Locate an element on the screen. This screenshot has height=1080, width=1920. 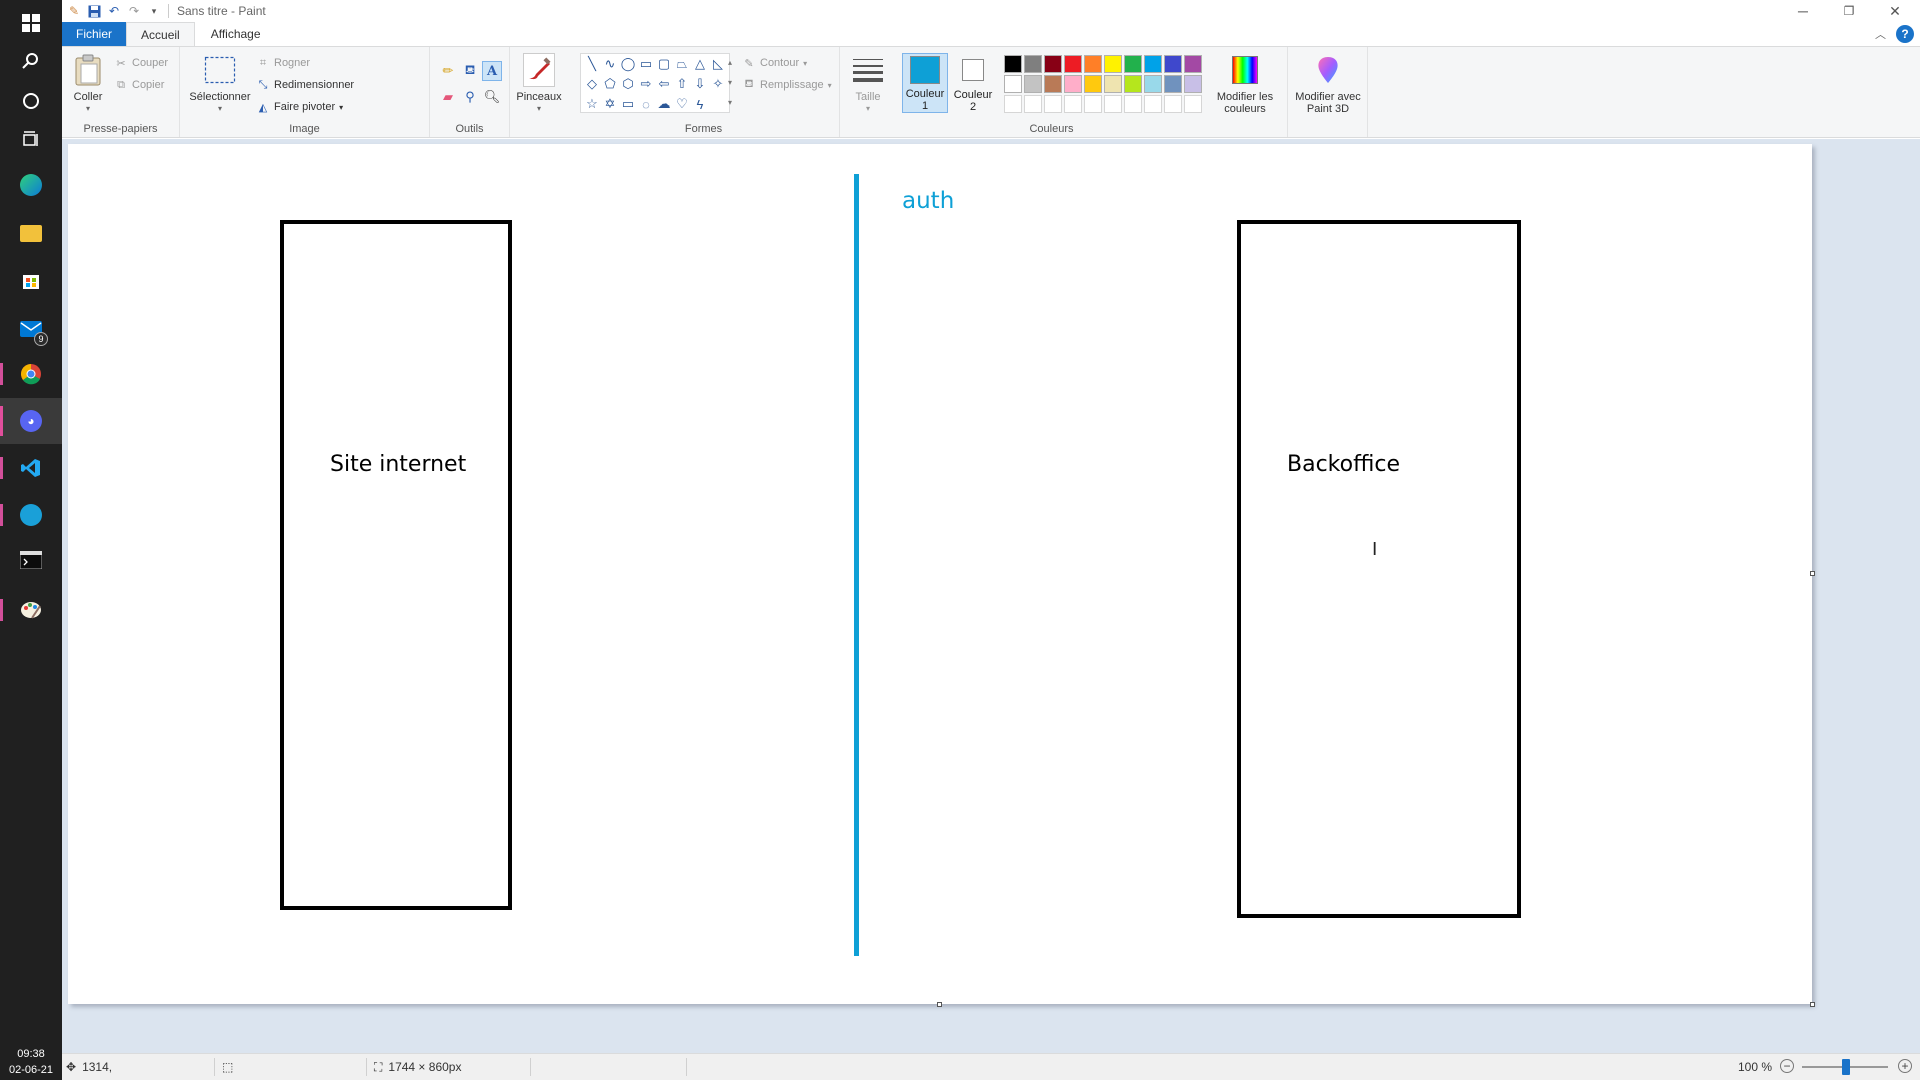
resize-handle-right is located at coordinates (1812, 573).